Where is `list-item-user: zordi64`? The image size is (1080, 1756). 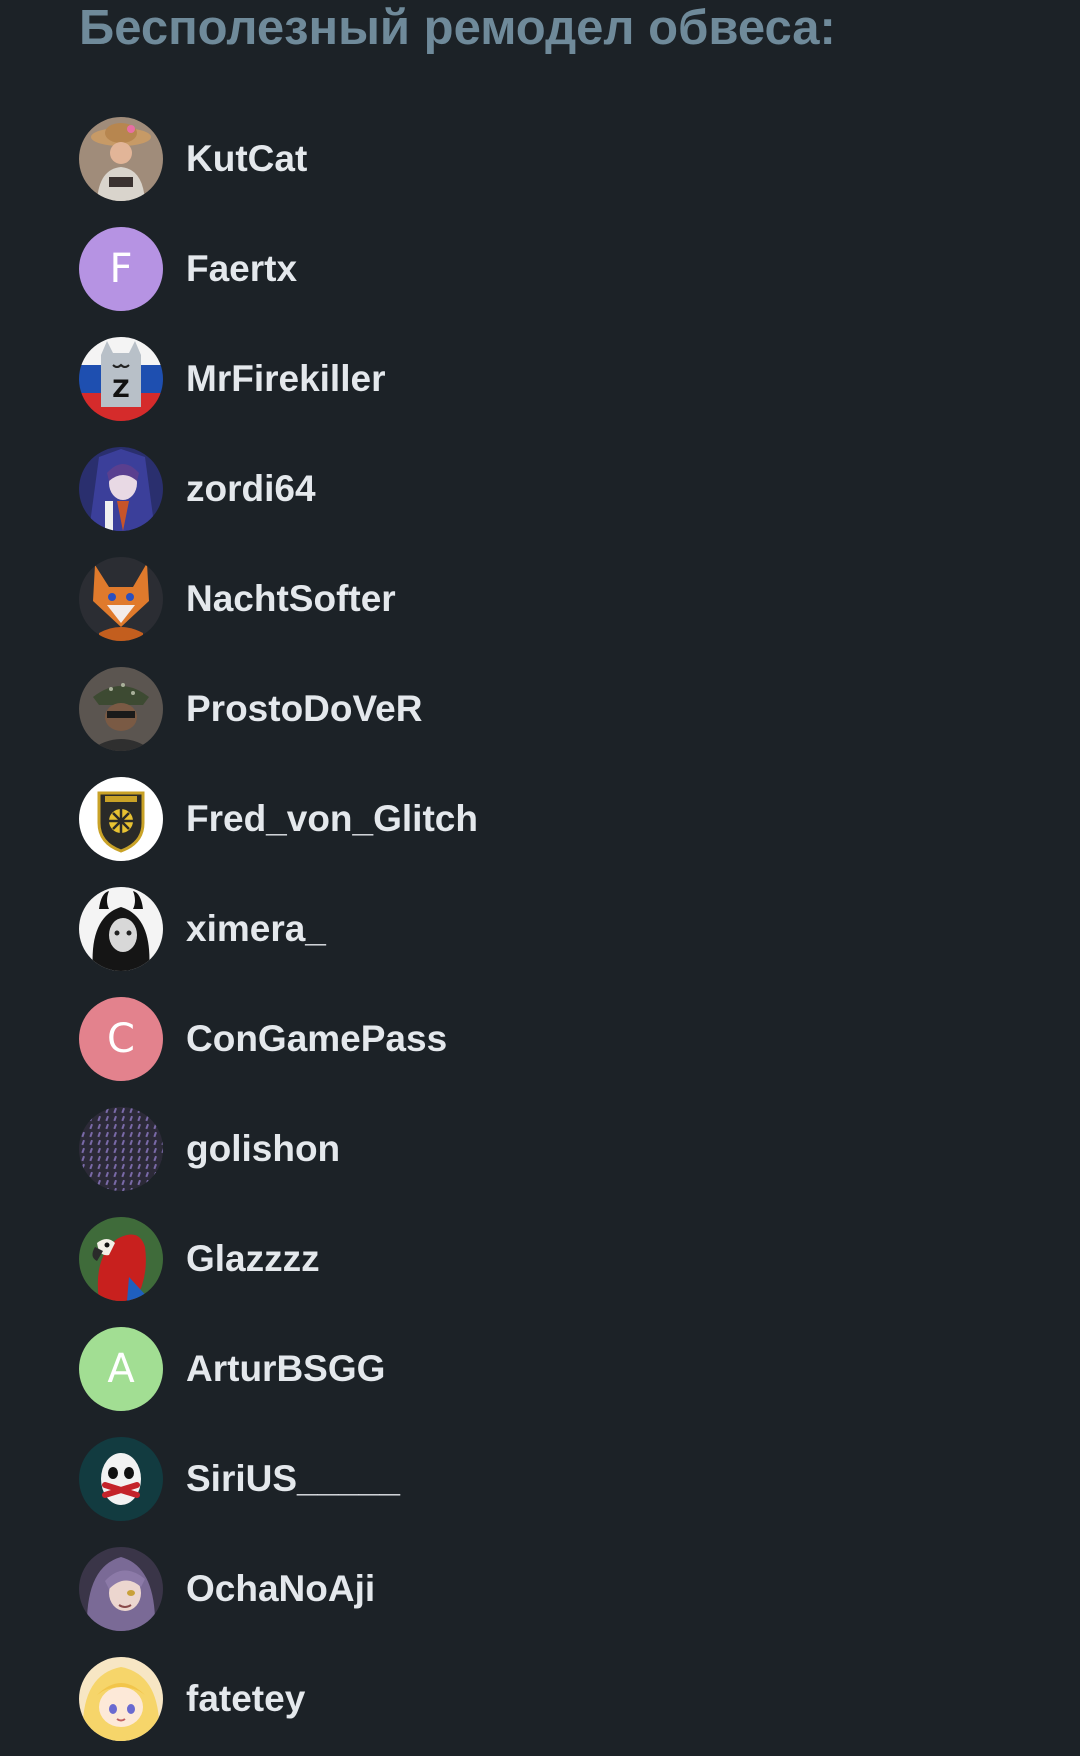
list-item-user: zordi64 is located at coordinates (559, 489).